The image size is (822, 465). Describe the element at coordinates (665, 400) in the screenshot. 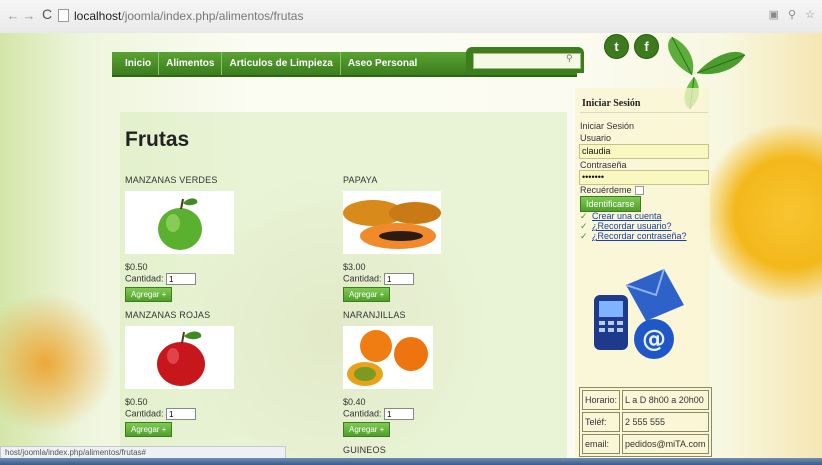

I see `info-value: L a D 8h00 a 20h00` at that location.